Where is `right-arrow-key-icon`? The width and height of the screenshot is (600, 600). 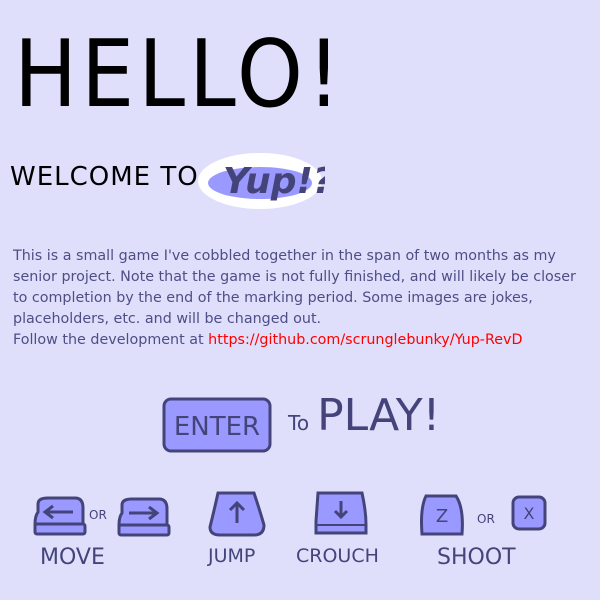 right-arrow-key-icon is located at coordinates (145, 520).